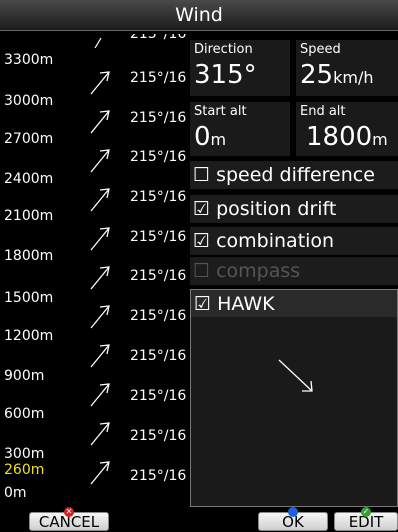 This screenshot has width=398, height=532. Describe the element at coordinates (69, 519) in the screenshot. I see `cancel-button: ✕ CANCEL` at that location.